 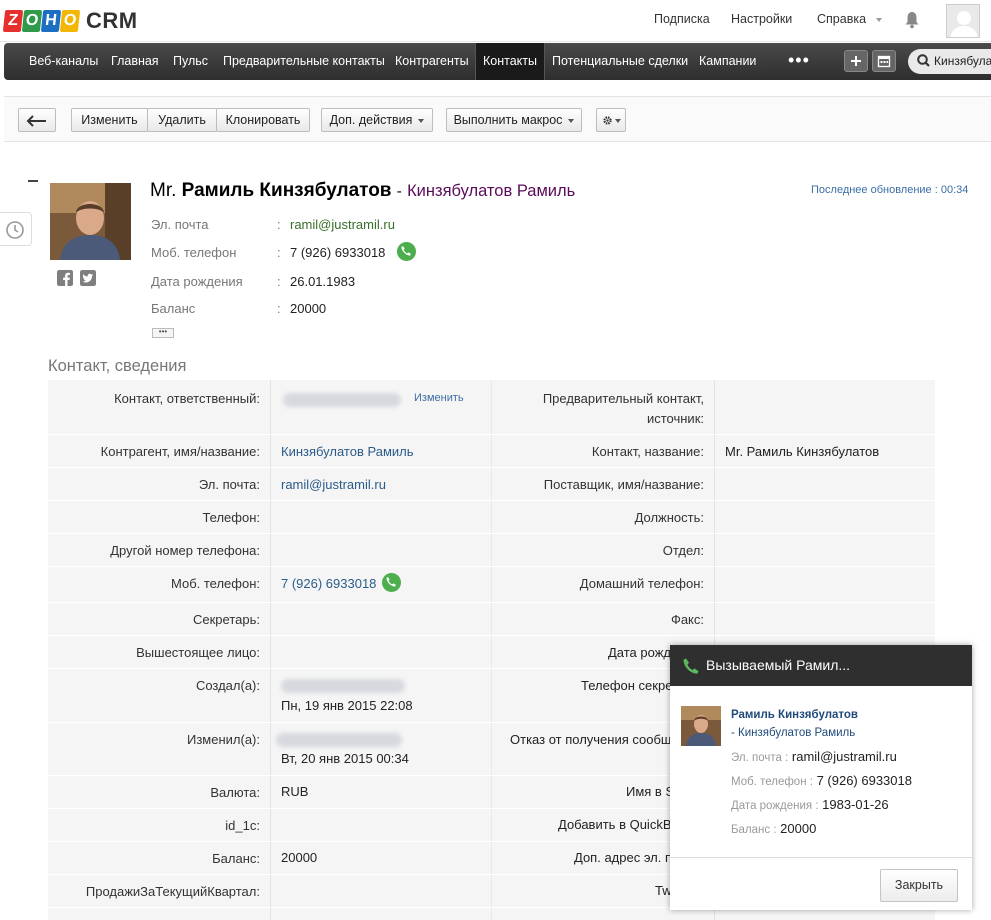 What do you see at coordinates (962, 61) in the screenshot?
I see `search-value: Кинзябулатов` at bounding box center [962, 61].